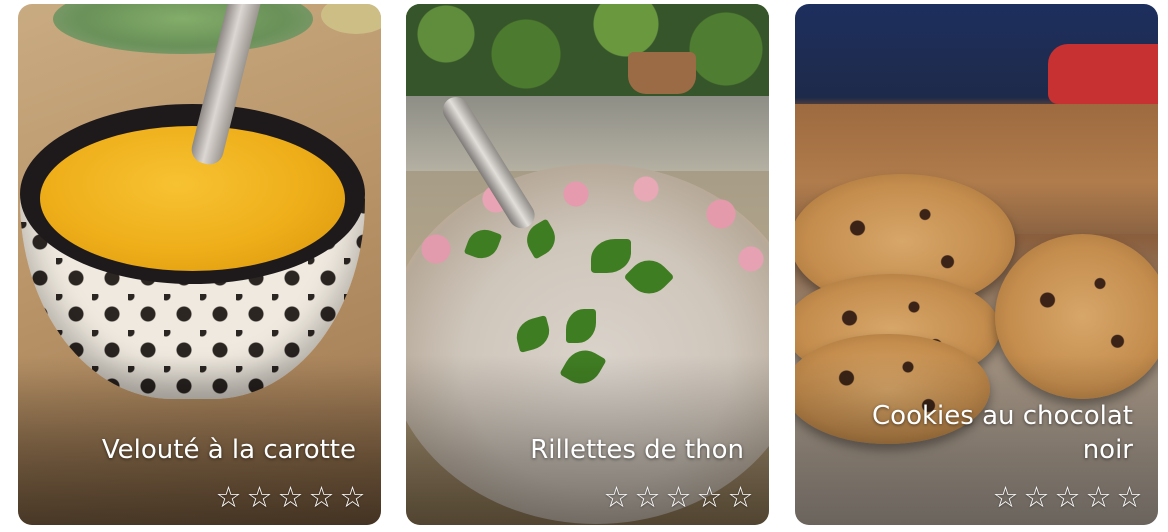 Image resolution: width=1168 pixels, height=532 pixels. What do you see at coordinates (587, 229) in the screenshot?
I see `dish-flower-pattern` at bounding box center [587, 229].